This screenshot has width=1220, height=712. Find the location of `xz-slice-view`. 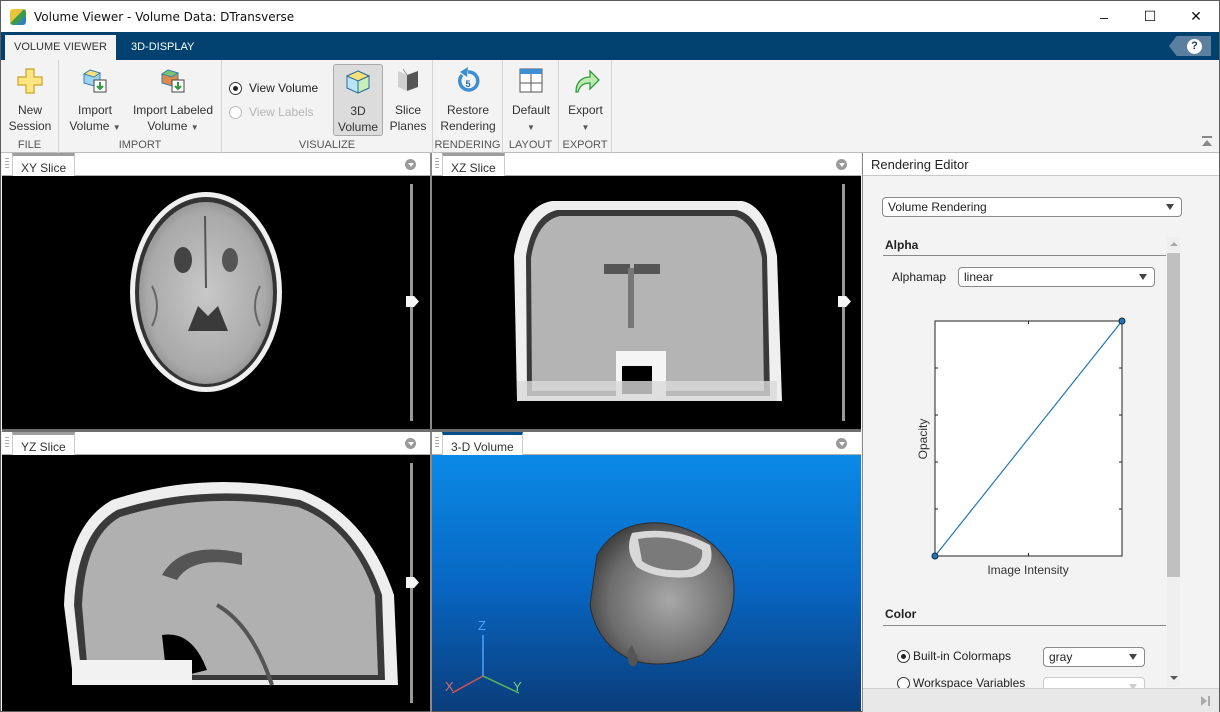

xz-slice-view is located at coordinates (646, 302).